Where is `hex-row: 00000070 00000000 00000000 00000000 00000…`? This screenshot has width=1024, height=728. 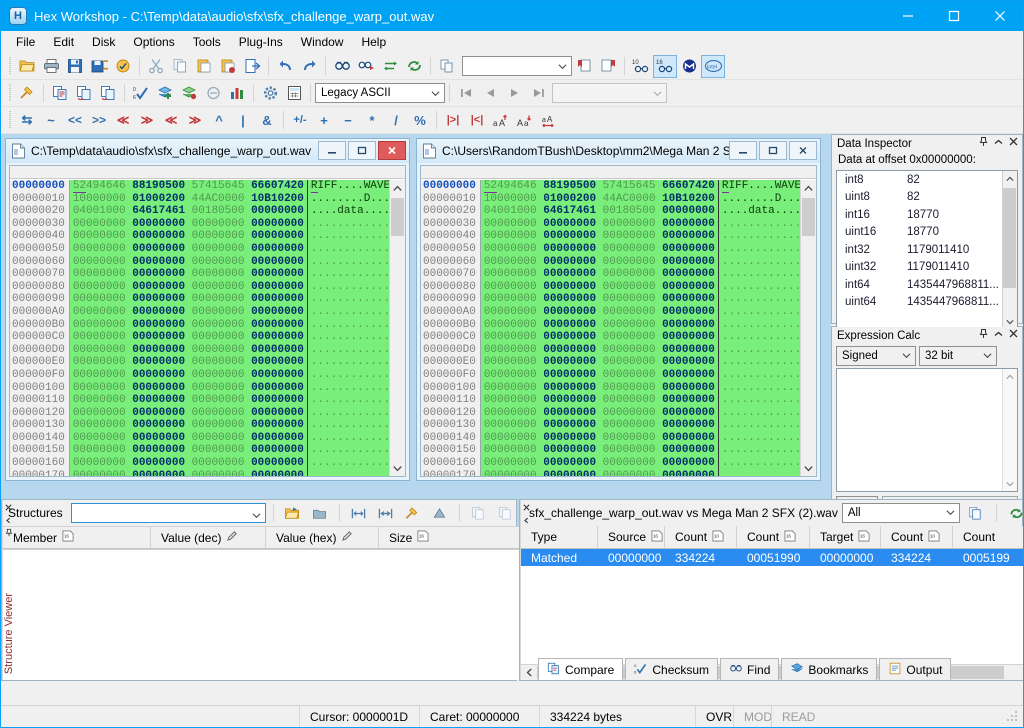
hex-row: 00000070 00000000 00000000 00000000 00000… is located at coordinates (199, 274).